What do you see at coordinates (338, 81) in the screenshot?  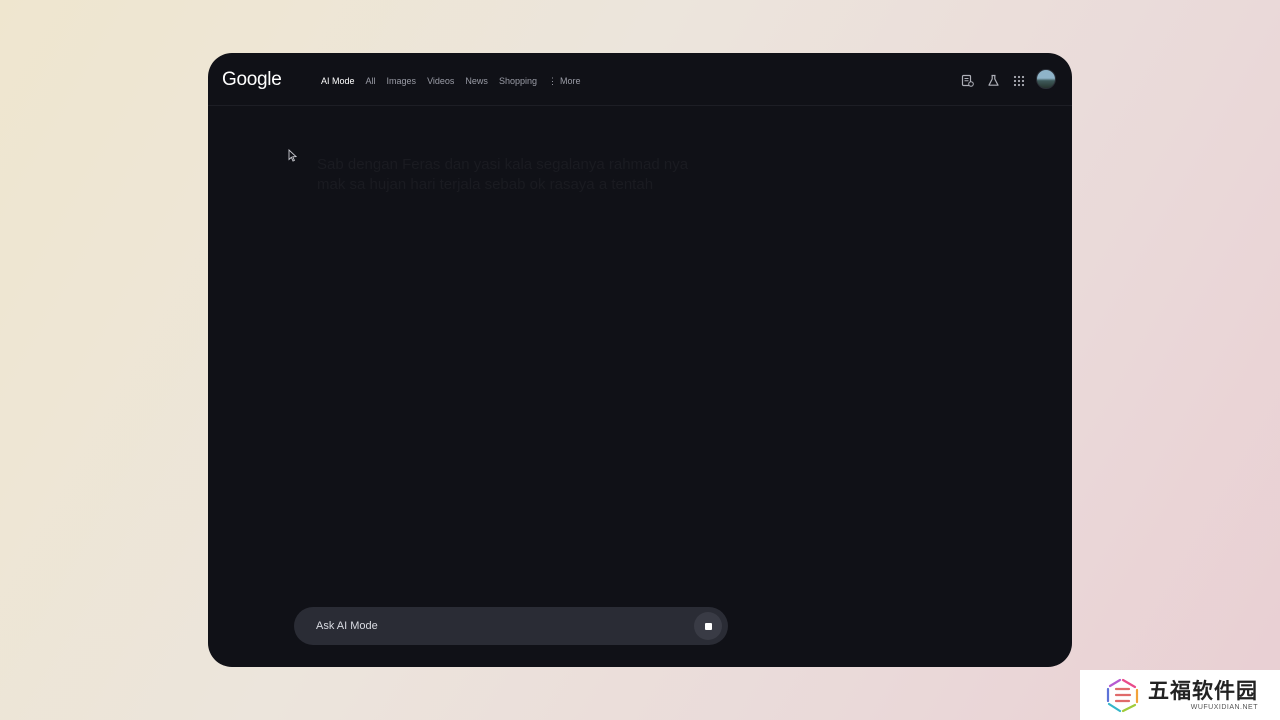 I see `tab-ai-mode: AI Mode` at bounding box center [338, 81].